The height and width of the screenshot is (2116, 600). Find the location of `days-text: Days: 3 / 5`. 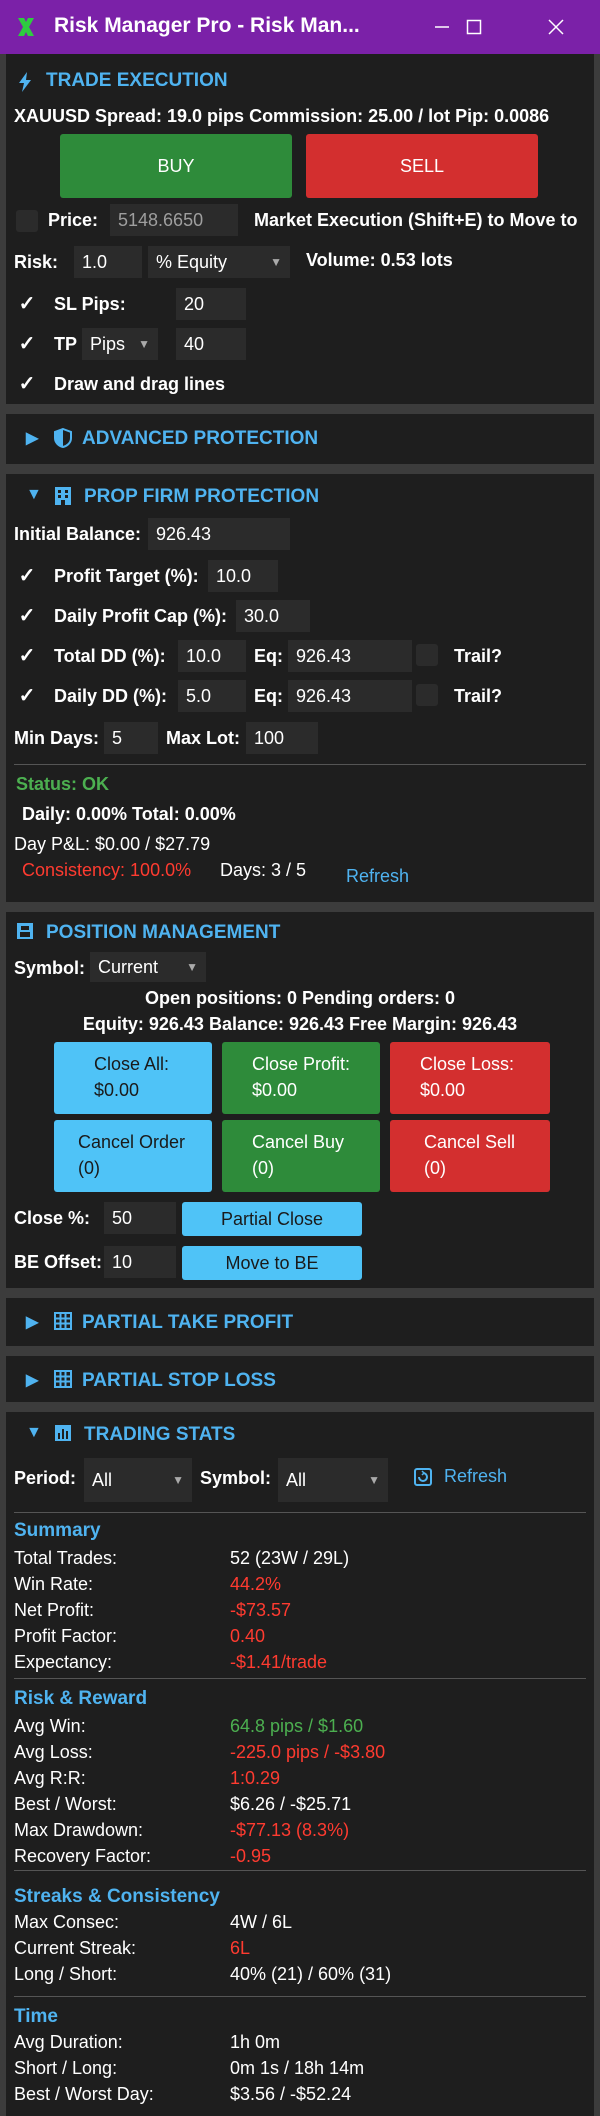

days-text: Days: 3 / 5 is located at coordinates (263, 870).